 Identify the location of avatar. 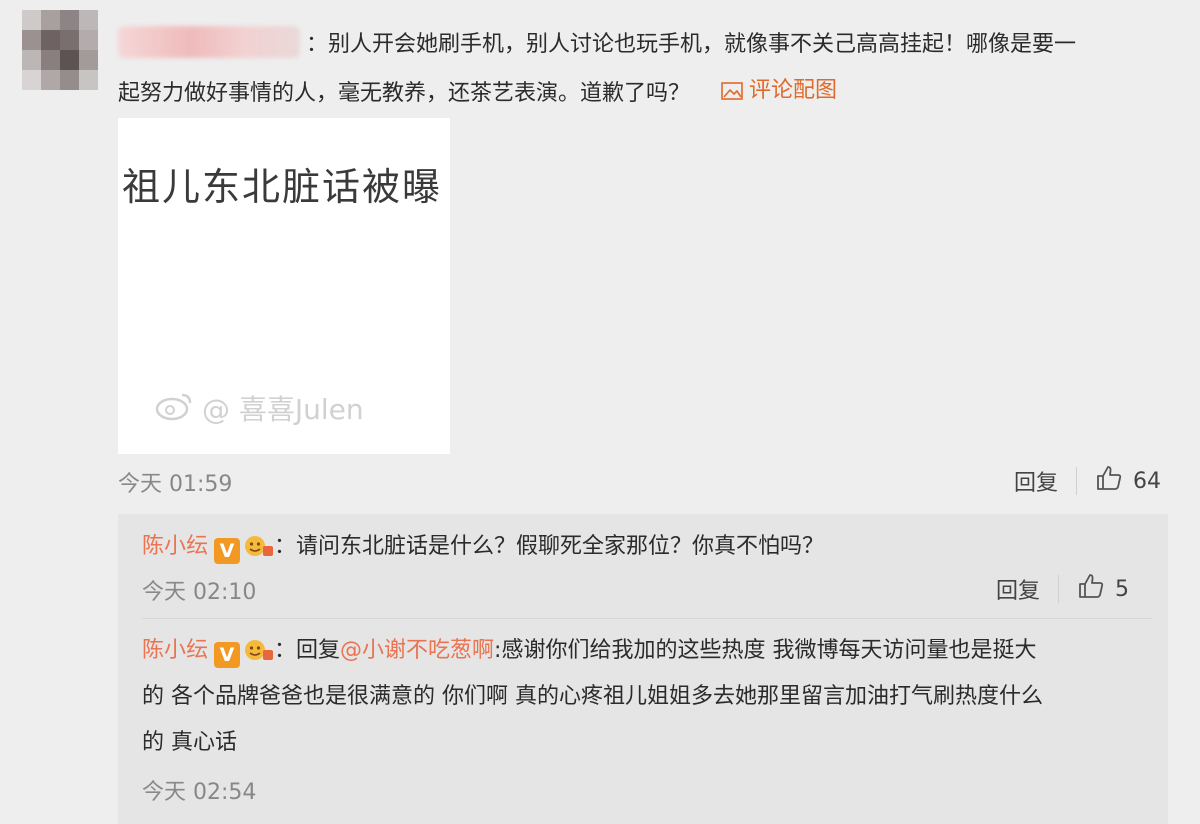
(60, 50).